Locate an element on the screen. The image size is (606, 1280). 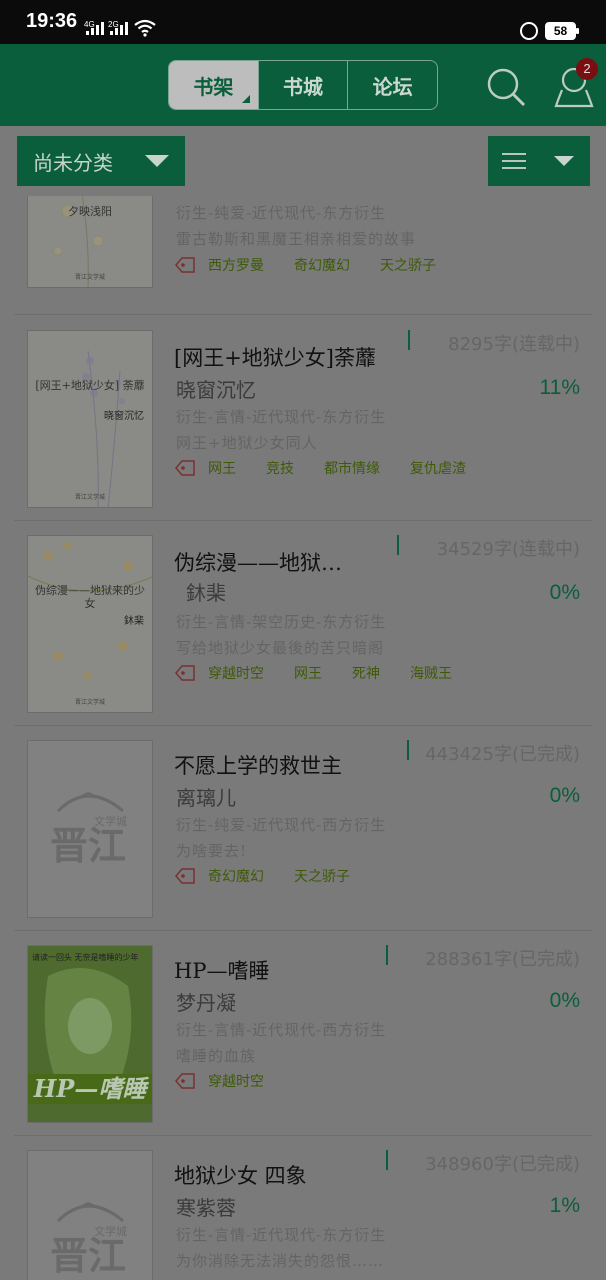
book-tag: 海贼王 is located at coordinates (431, 673).